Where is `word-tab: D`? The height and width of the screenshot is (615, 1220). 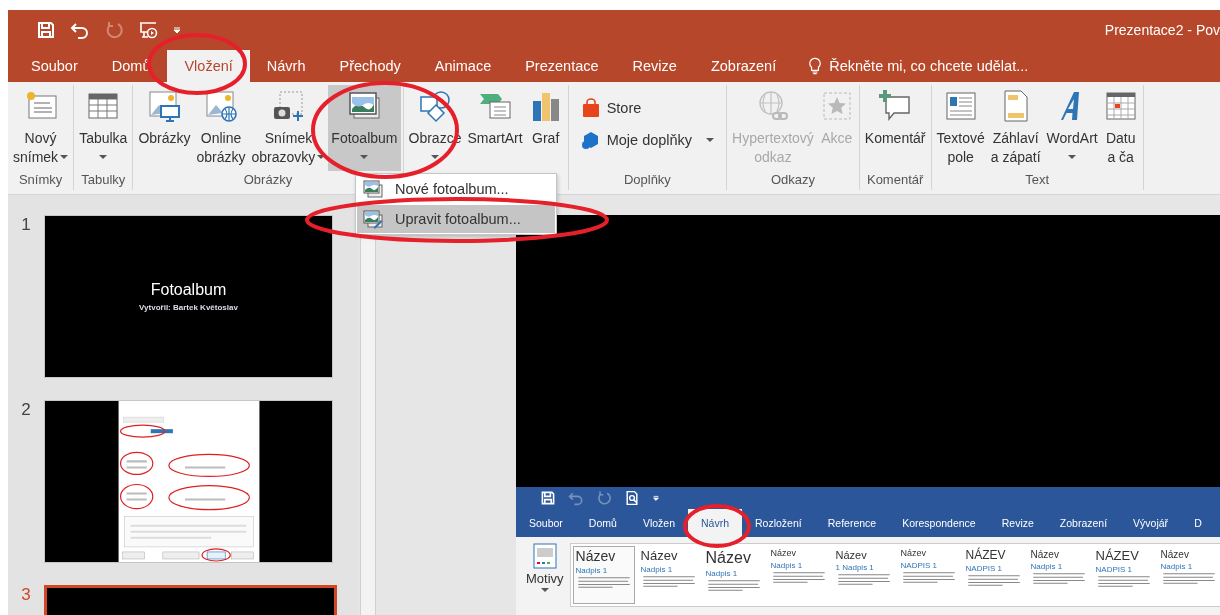
word-tab: D is located at coordinates (1198, 523).